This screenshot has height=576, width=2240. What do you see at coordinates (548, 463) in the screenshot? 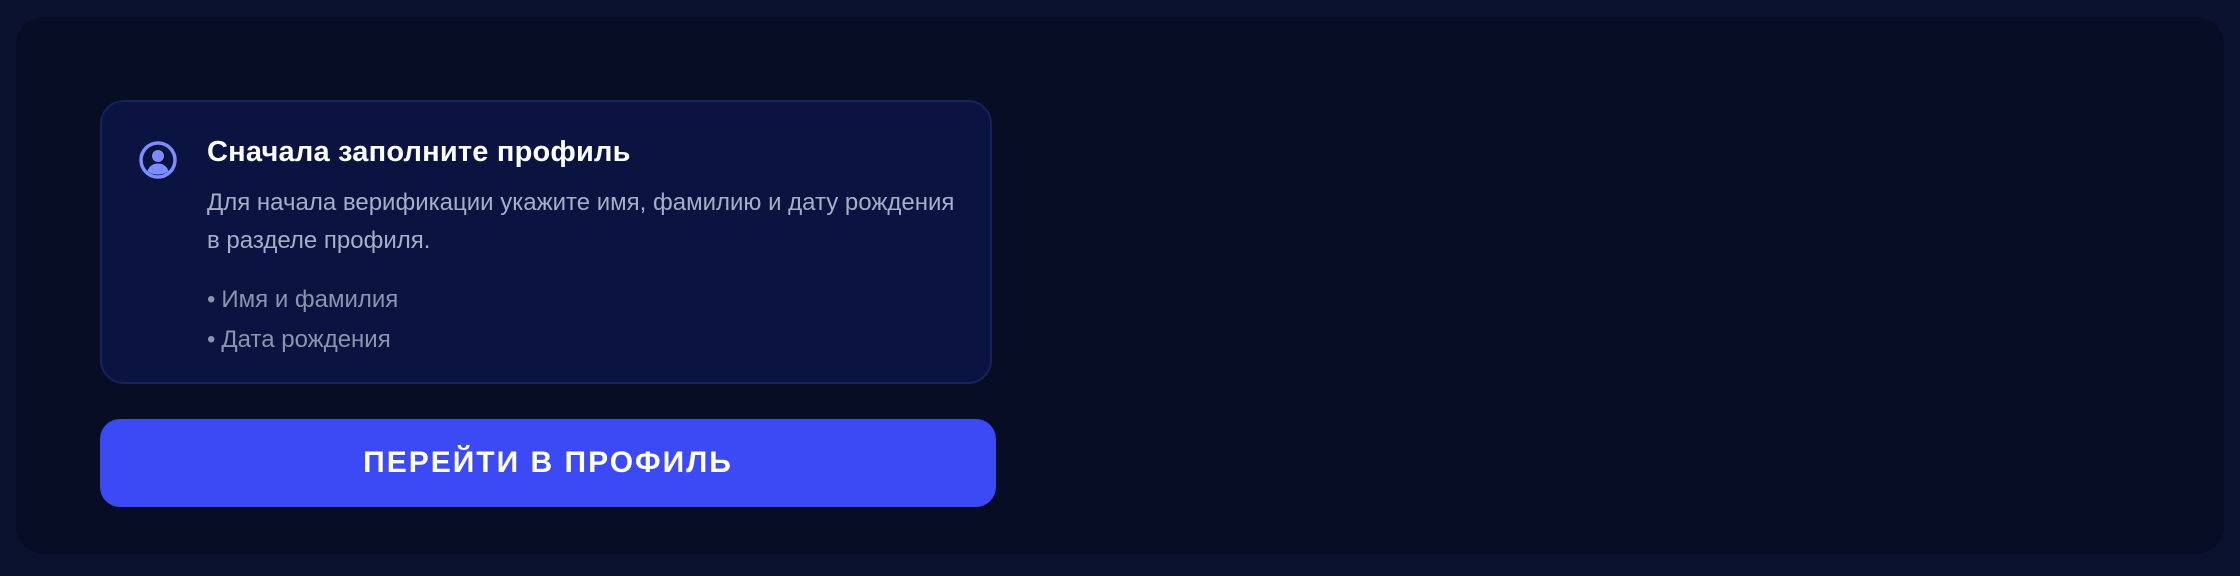
I see `go-to-profile-button: ПЕРЕЙТИ В ПРОФИЛЬ` at bounding box center [548, 463].